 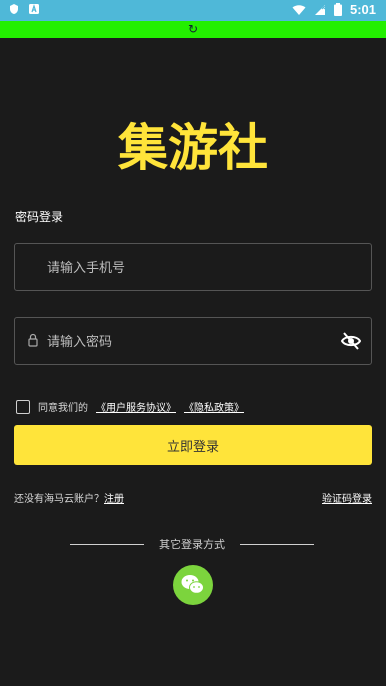 I want to click on other-login-label: 其它登录方式, so click(x=192, y=544).